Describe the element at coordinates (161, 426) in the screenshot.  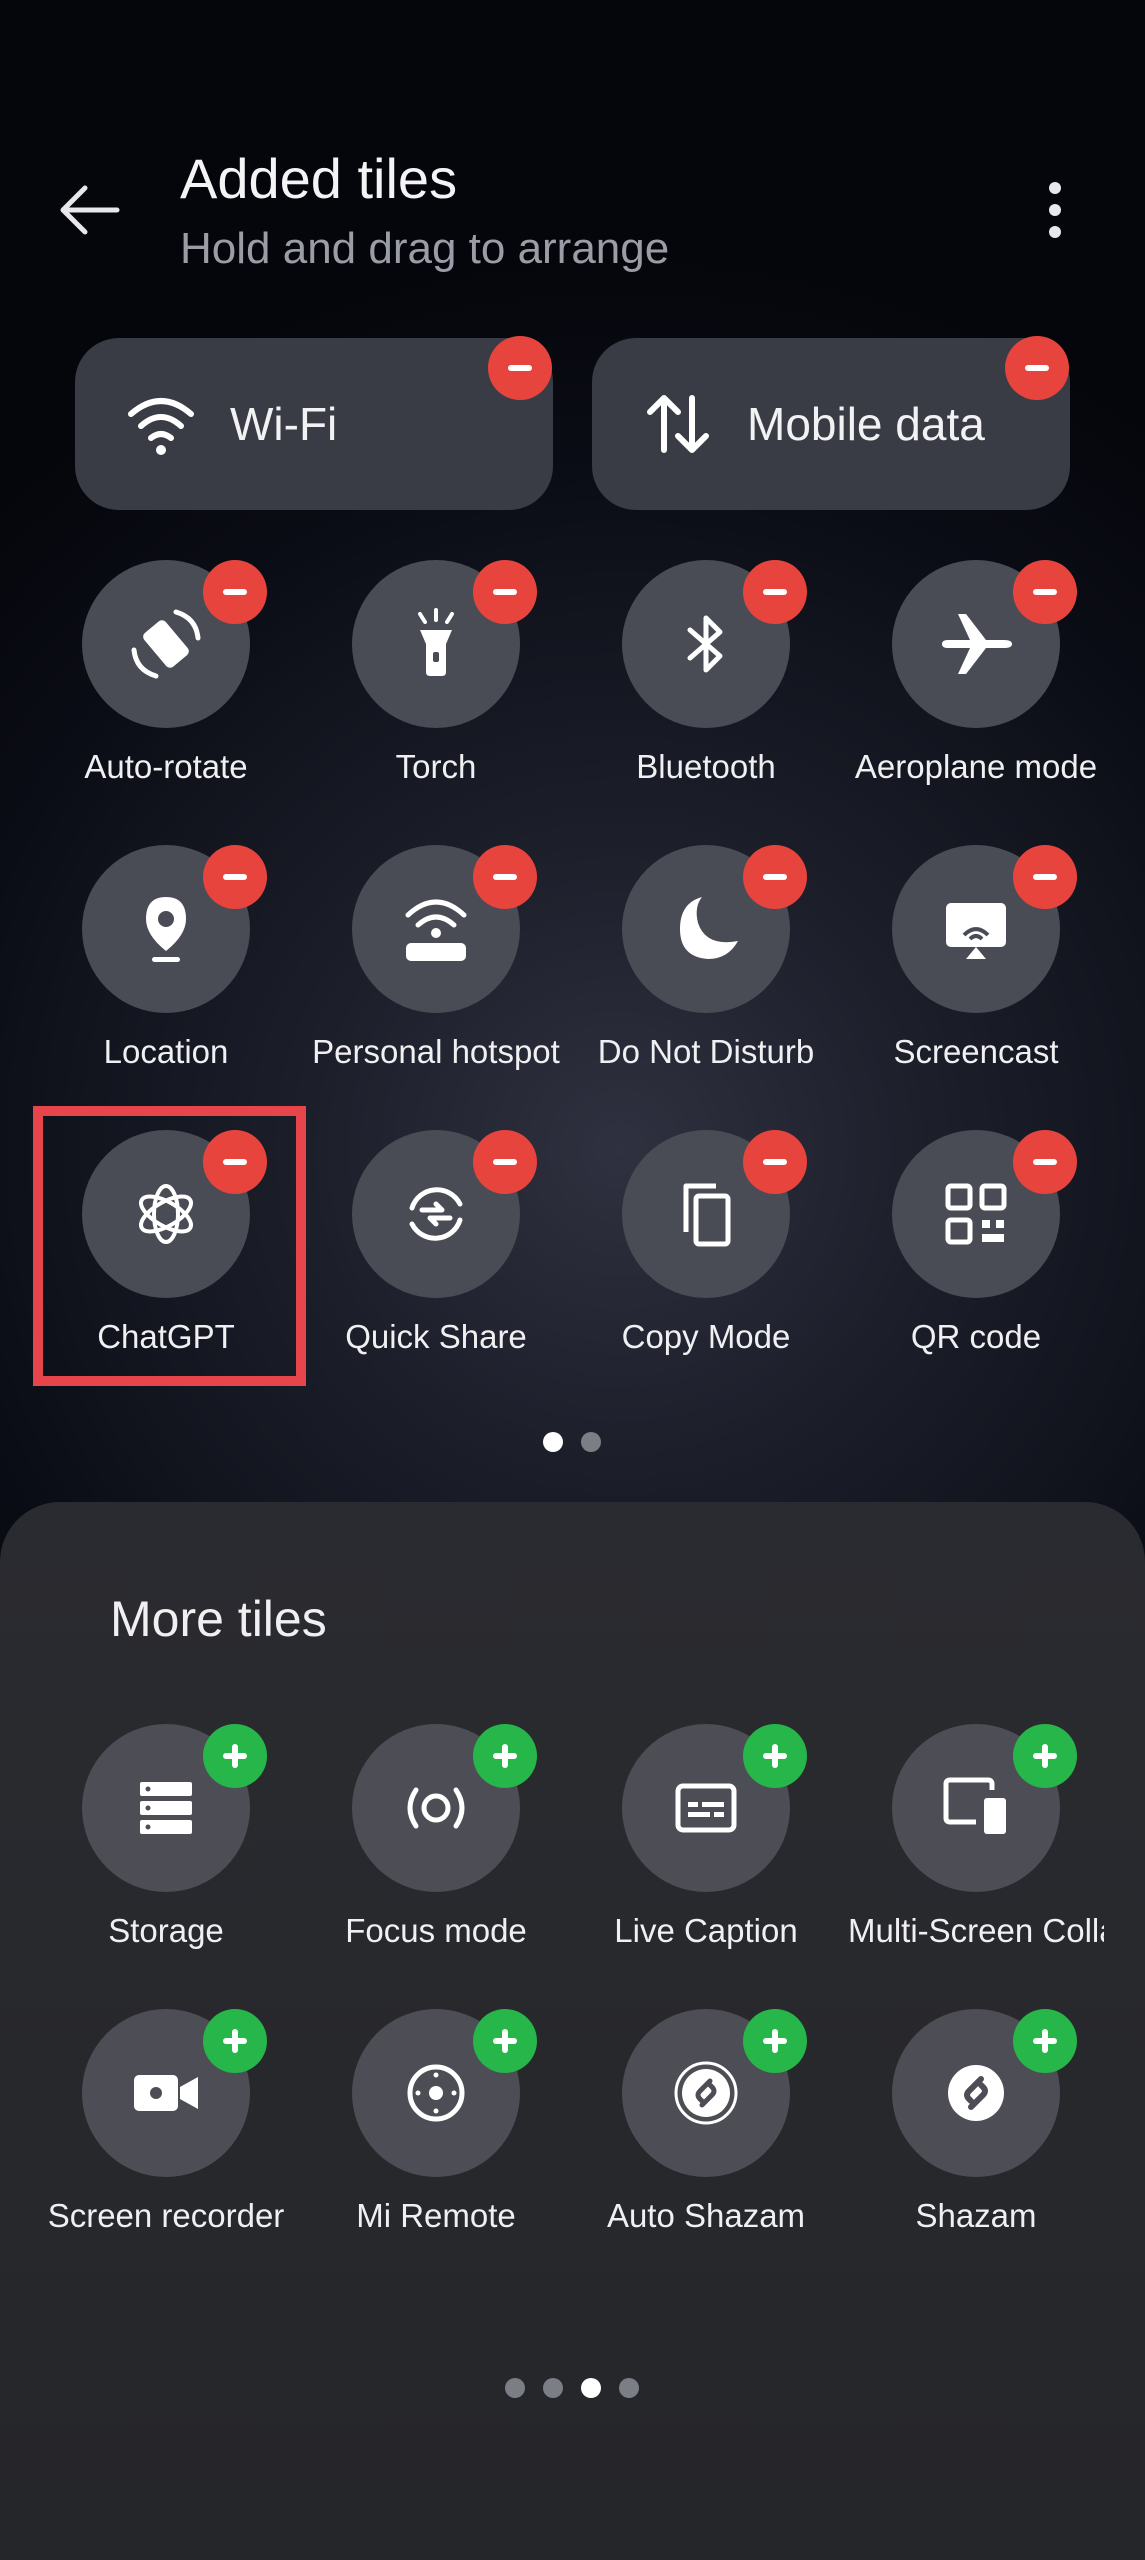
I see `wifi-icon` at that location.